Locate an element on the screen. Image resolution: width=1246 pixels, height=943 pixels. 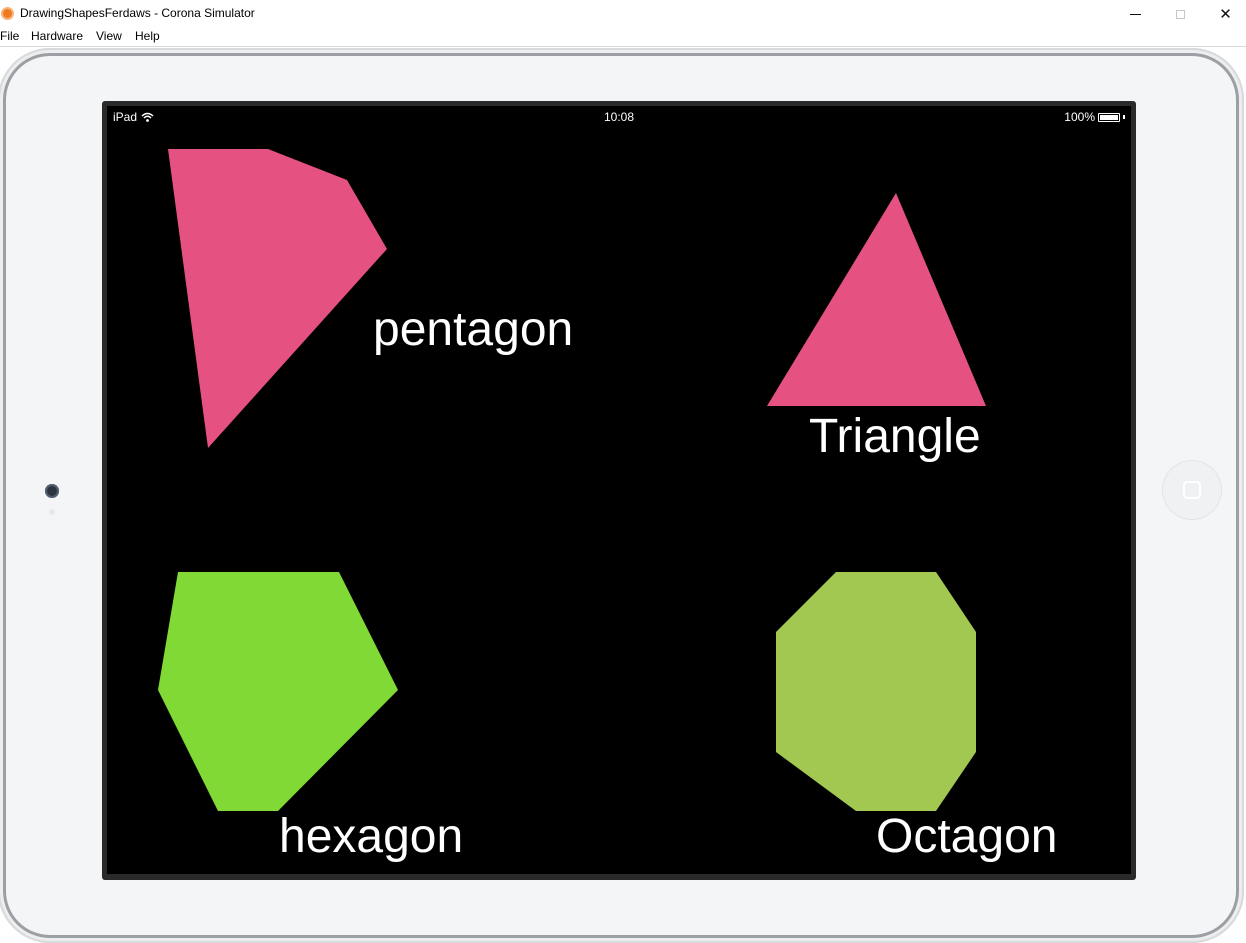
maximize-icon is located at coordinates (1180, 14).